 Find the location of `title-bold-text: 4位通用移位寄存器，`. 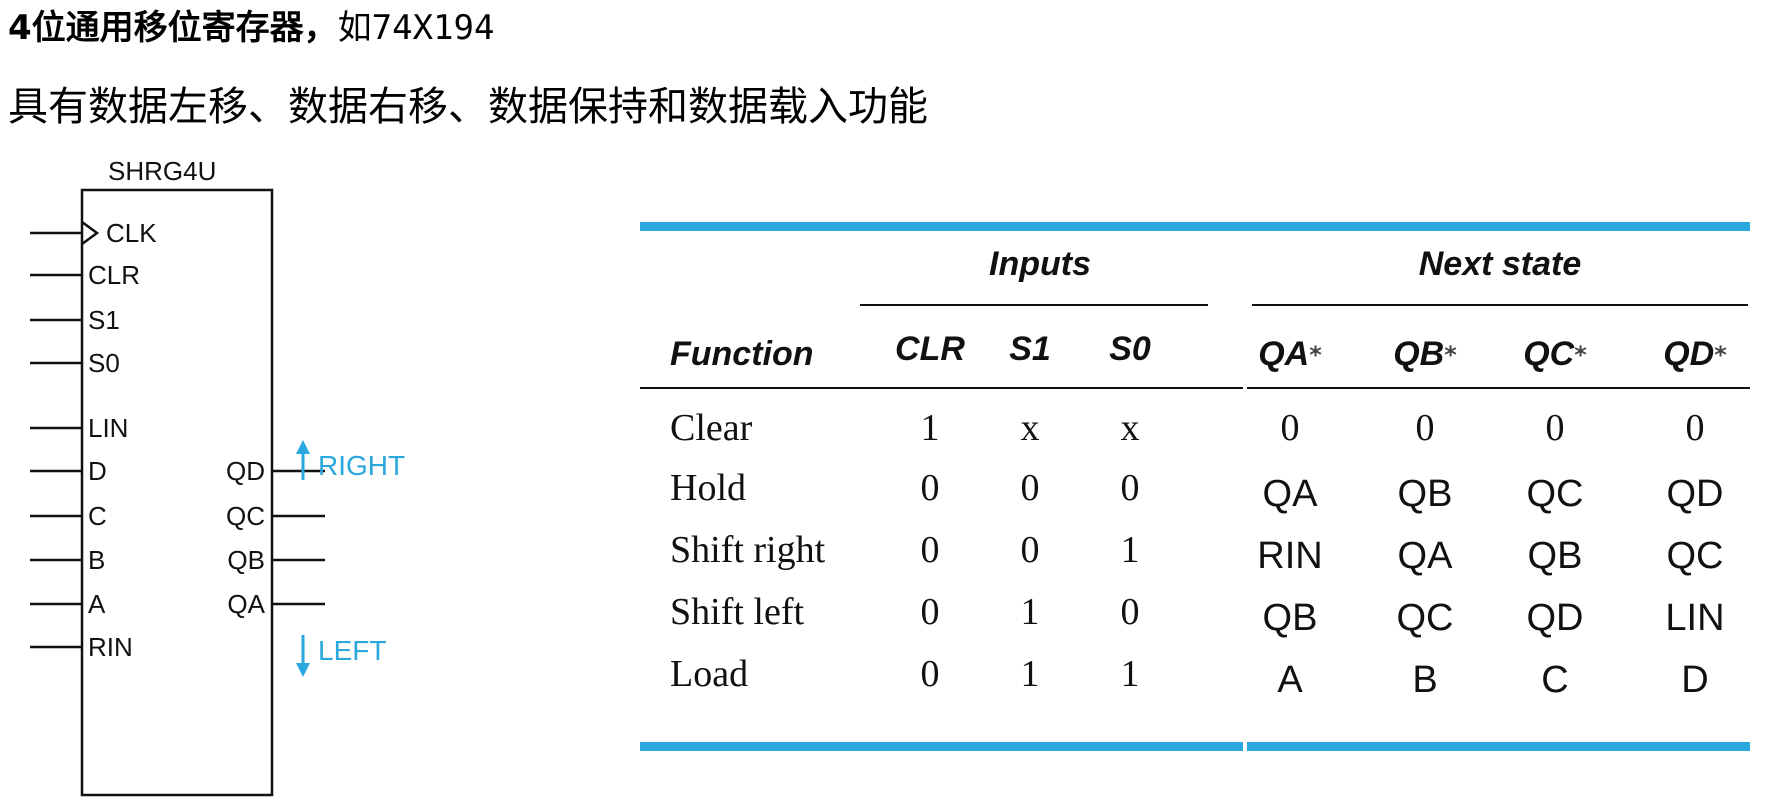

title-bold-text: 4位通用移位寄存器， is located at coordinates (173, 28).